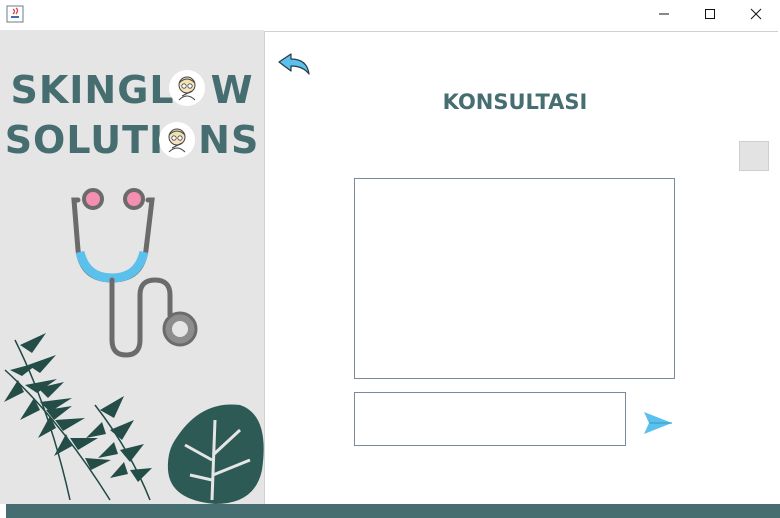  What do you see at coordinates (92, 90) in the screenshot?
I see `brand-text-part: SKINGL` at bounding box center [92, 90].